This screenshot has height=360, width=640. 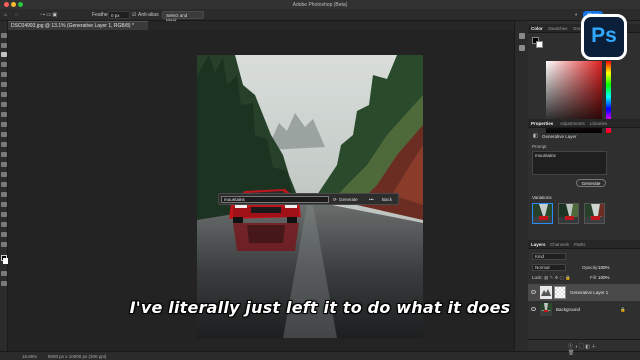 What do you see at coordinates (4, 134) in the screenshot?
I see `history-brush-tool-icon` at bounding box center [4, 134].